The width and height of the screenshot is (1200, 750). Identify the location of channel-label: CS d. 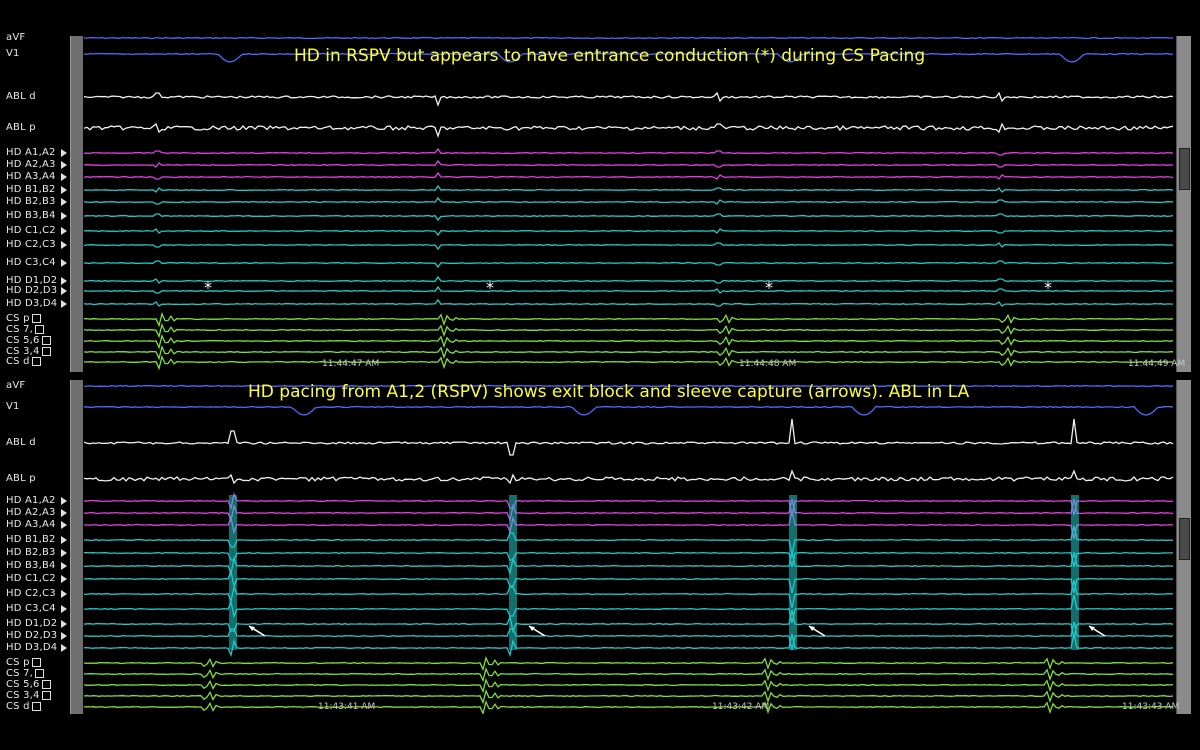
(23, 706).